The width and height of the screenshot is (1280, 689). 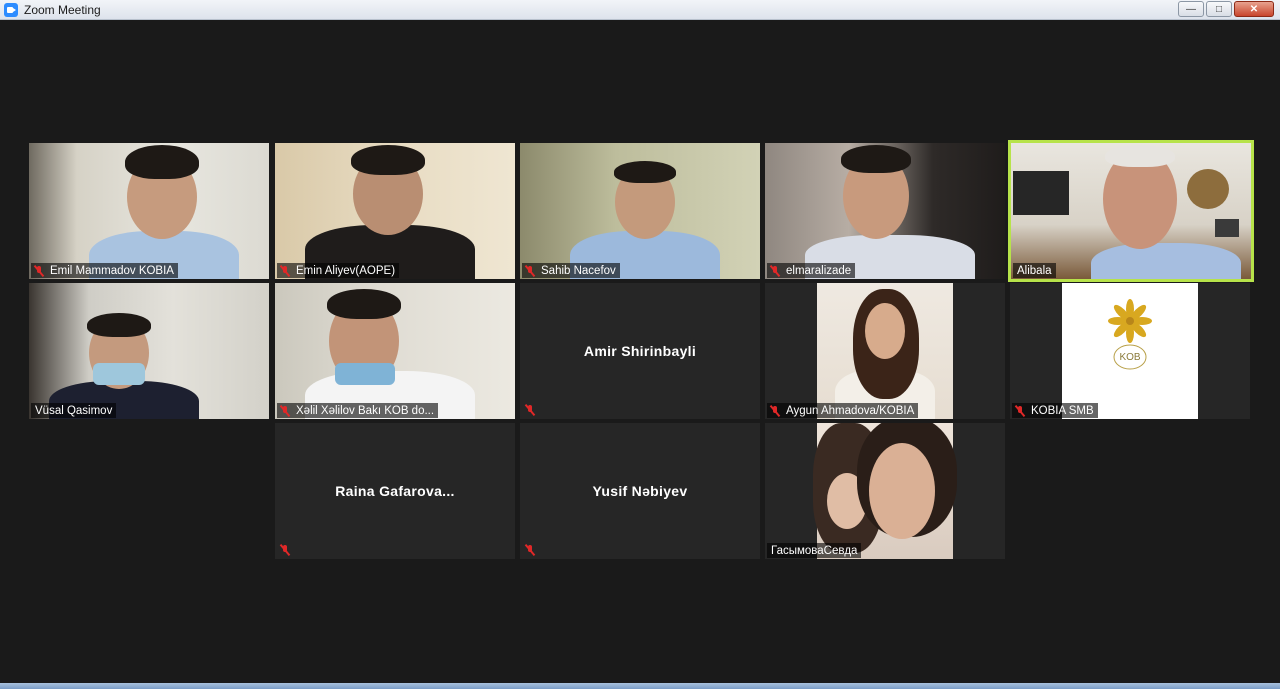 I want to click on participant-tile-6: Vüsal Qasimov, so click(x=149, y=351).